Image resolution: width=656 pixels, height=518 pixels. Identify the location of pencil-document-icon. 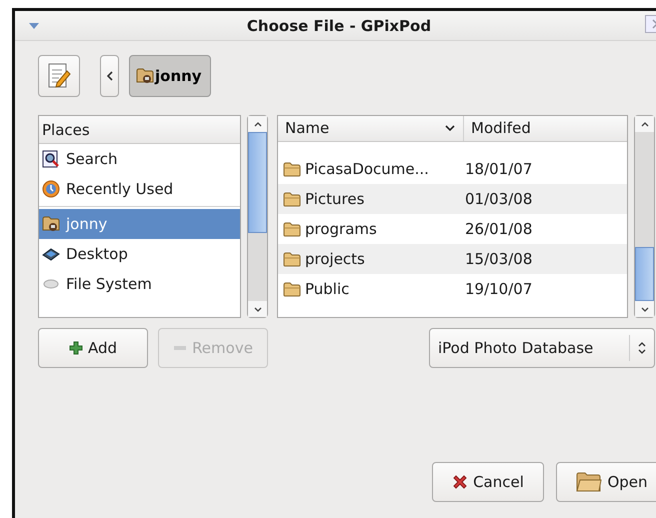
(59, 76).